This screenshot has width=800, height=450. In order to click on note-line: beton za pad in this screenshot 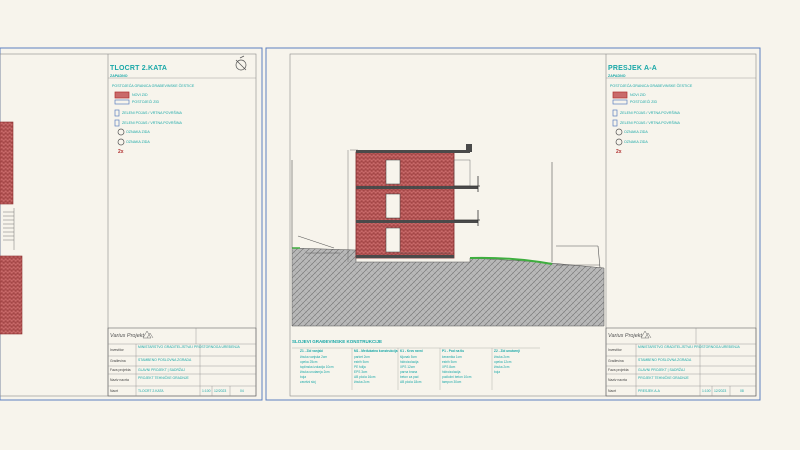, I will do `click(409, 377)`.